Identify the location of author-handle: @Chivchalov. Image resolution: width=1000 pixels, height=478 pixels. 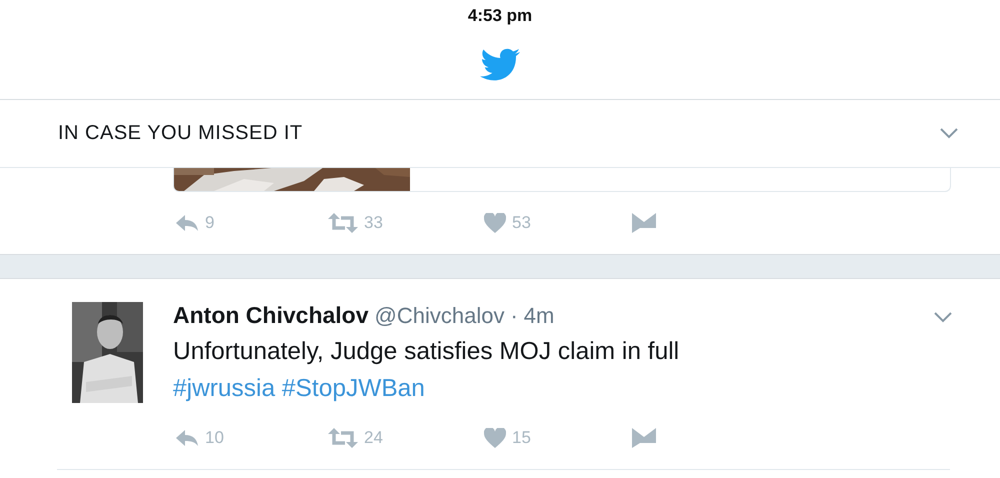
(439, 316).